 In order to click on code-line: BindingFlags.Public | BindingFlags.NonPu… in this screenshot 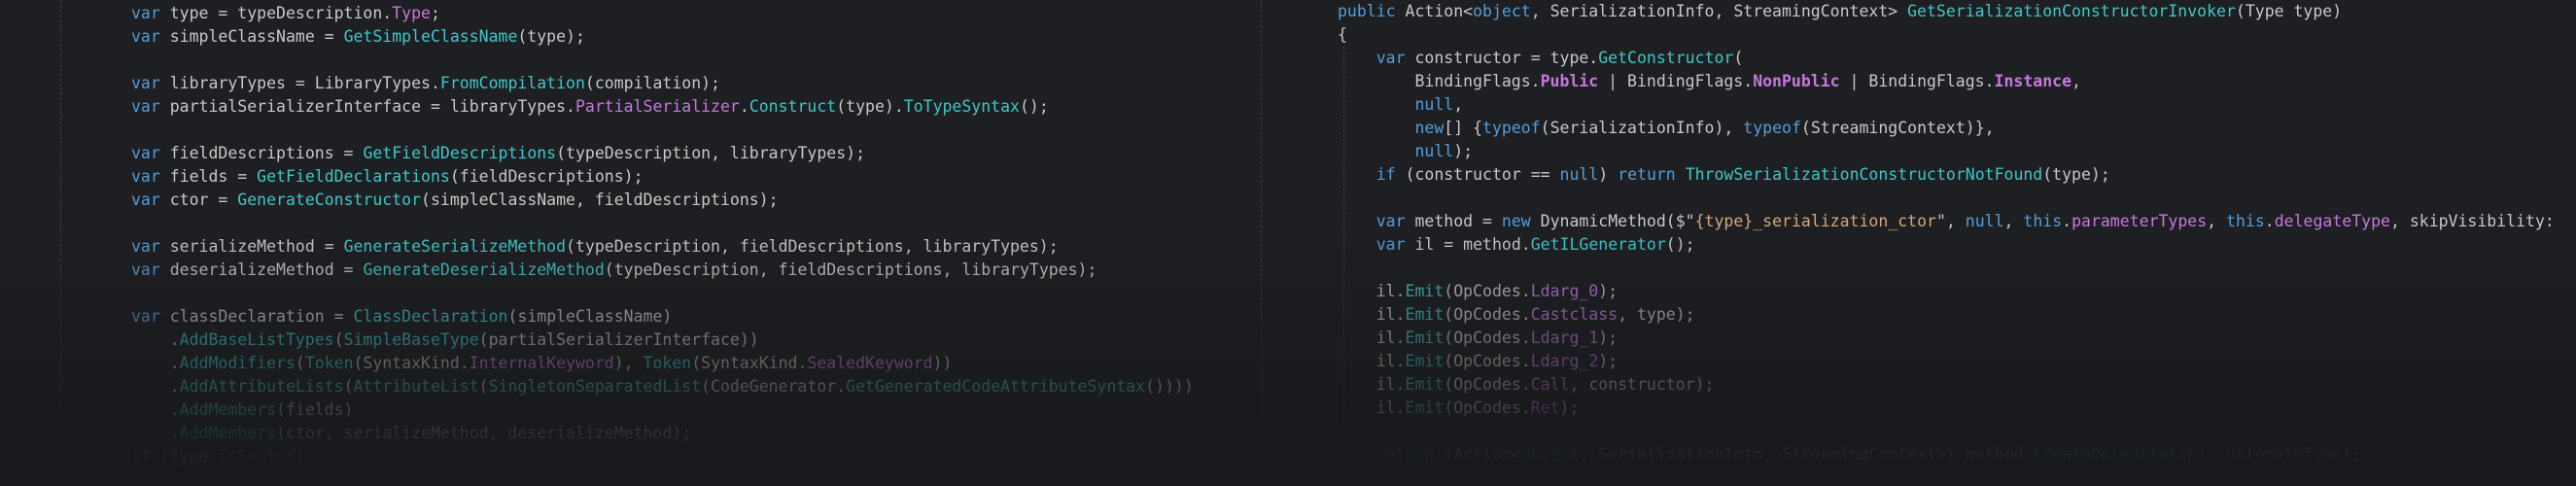, I will do `click(1709, 81)`.